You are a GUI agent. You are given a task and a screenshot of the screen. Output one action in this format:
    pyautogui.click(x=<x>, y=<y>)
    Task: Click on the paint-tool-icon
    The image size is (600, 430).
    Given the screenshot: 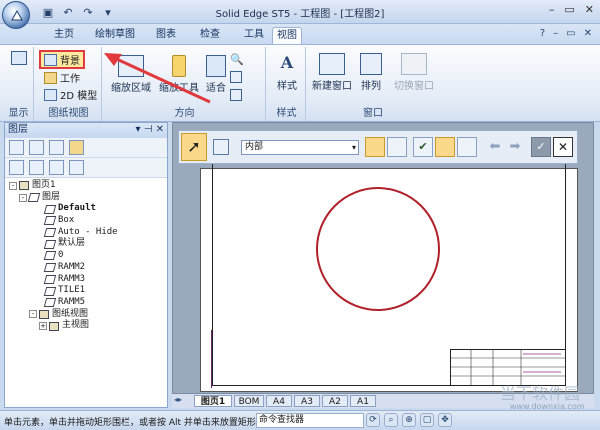 What is the action you would take?
    pyautogui.click(x=397, y=147)
    